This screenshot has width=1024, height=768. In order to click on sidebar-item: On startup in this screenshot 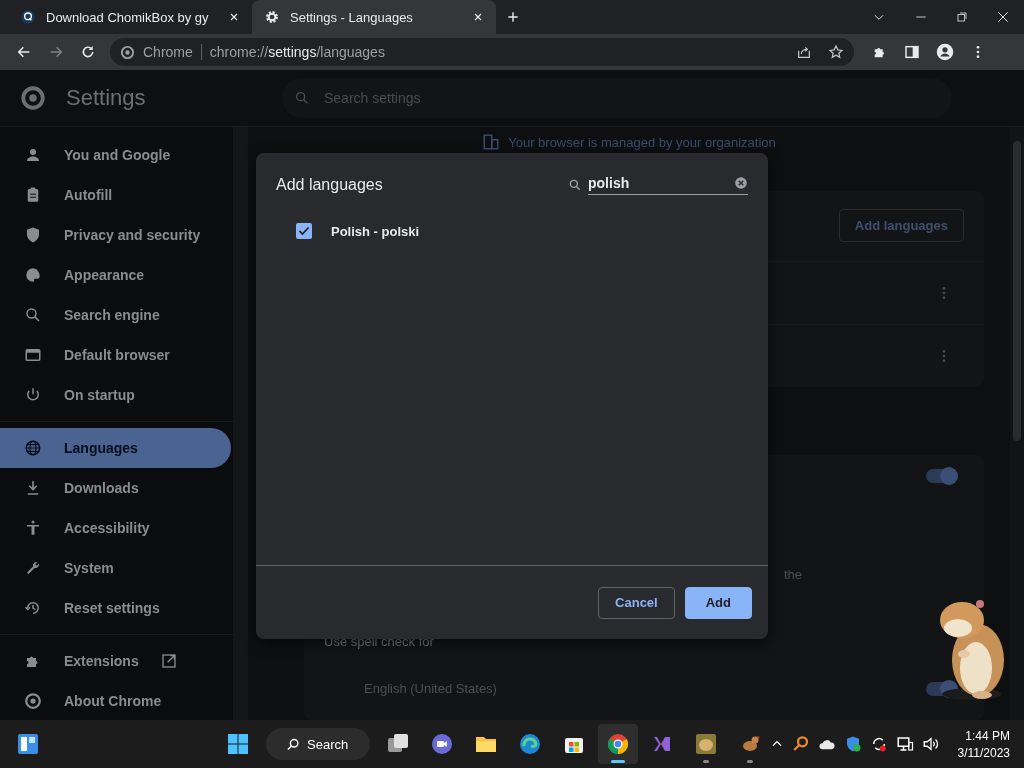, I will do `click(115, 395)`.